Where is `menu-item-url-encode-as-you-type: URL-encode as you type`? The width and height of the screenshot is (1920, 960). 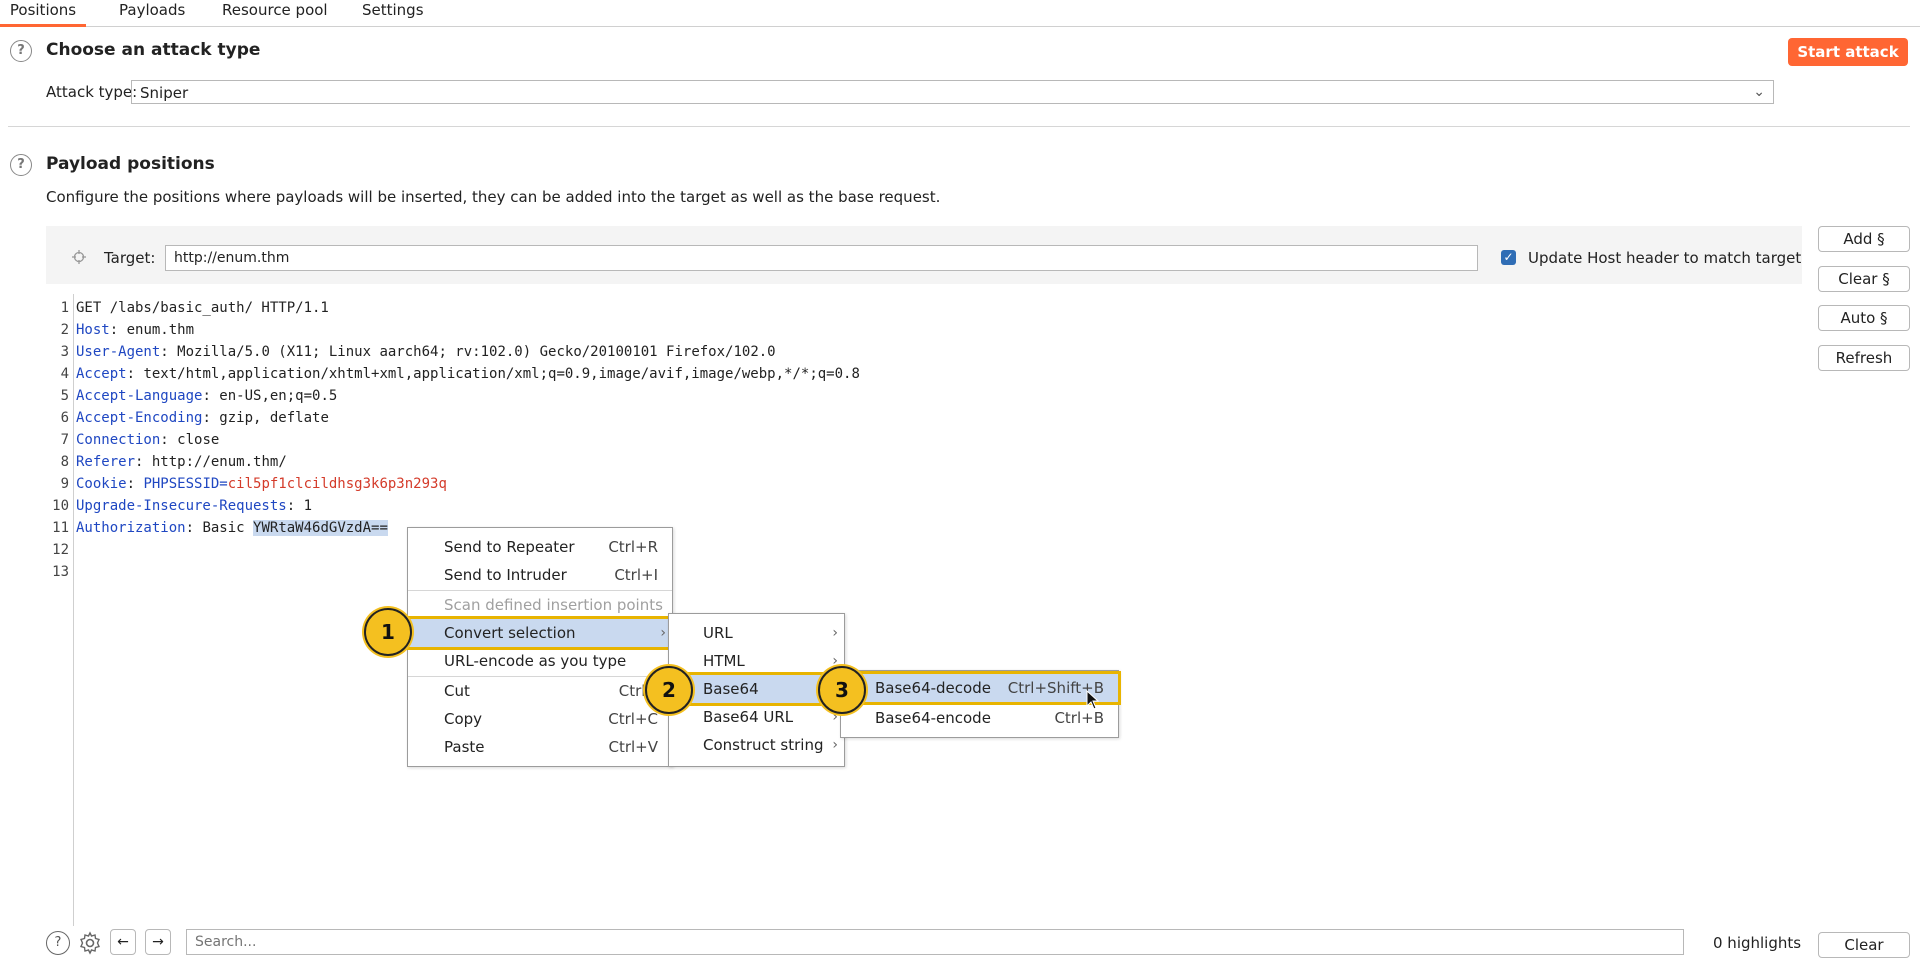
menu-item-url-encode-as-you-type: URL-encode as you type is located at coordinates (540, 661).